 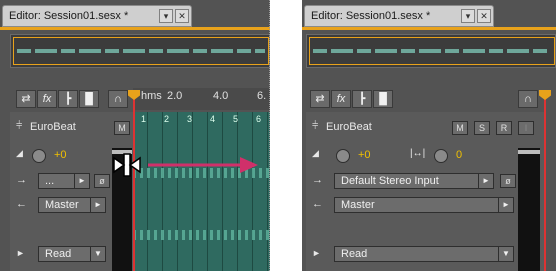 I want to click on drag-arrow-head, so click(x=249, y=165).